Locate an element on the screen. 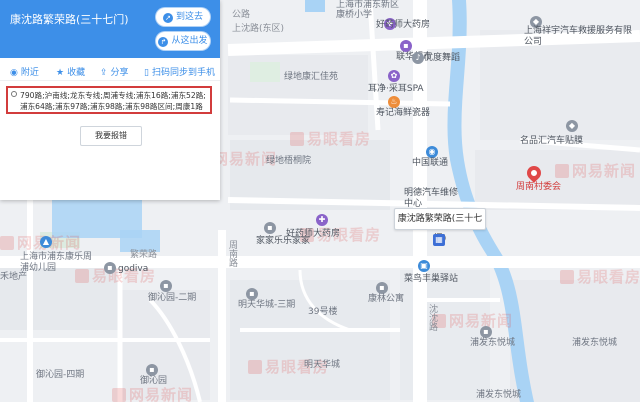 The width and height of the screenshot is (640, 402). map-label: 沈沈路 is located at coordinates (432, 317).